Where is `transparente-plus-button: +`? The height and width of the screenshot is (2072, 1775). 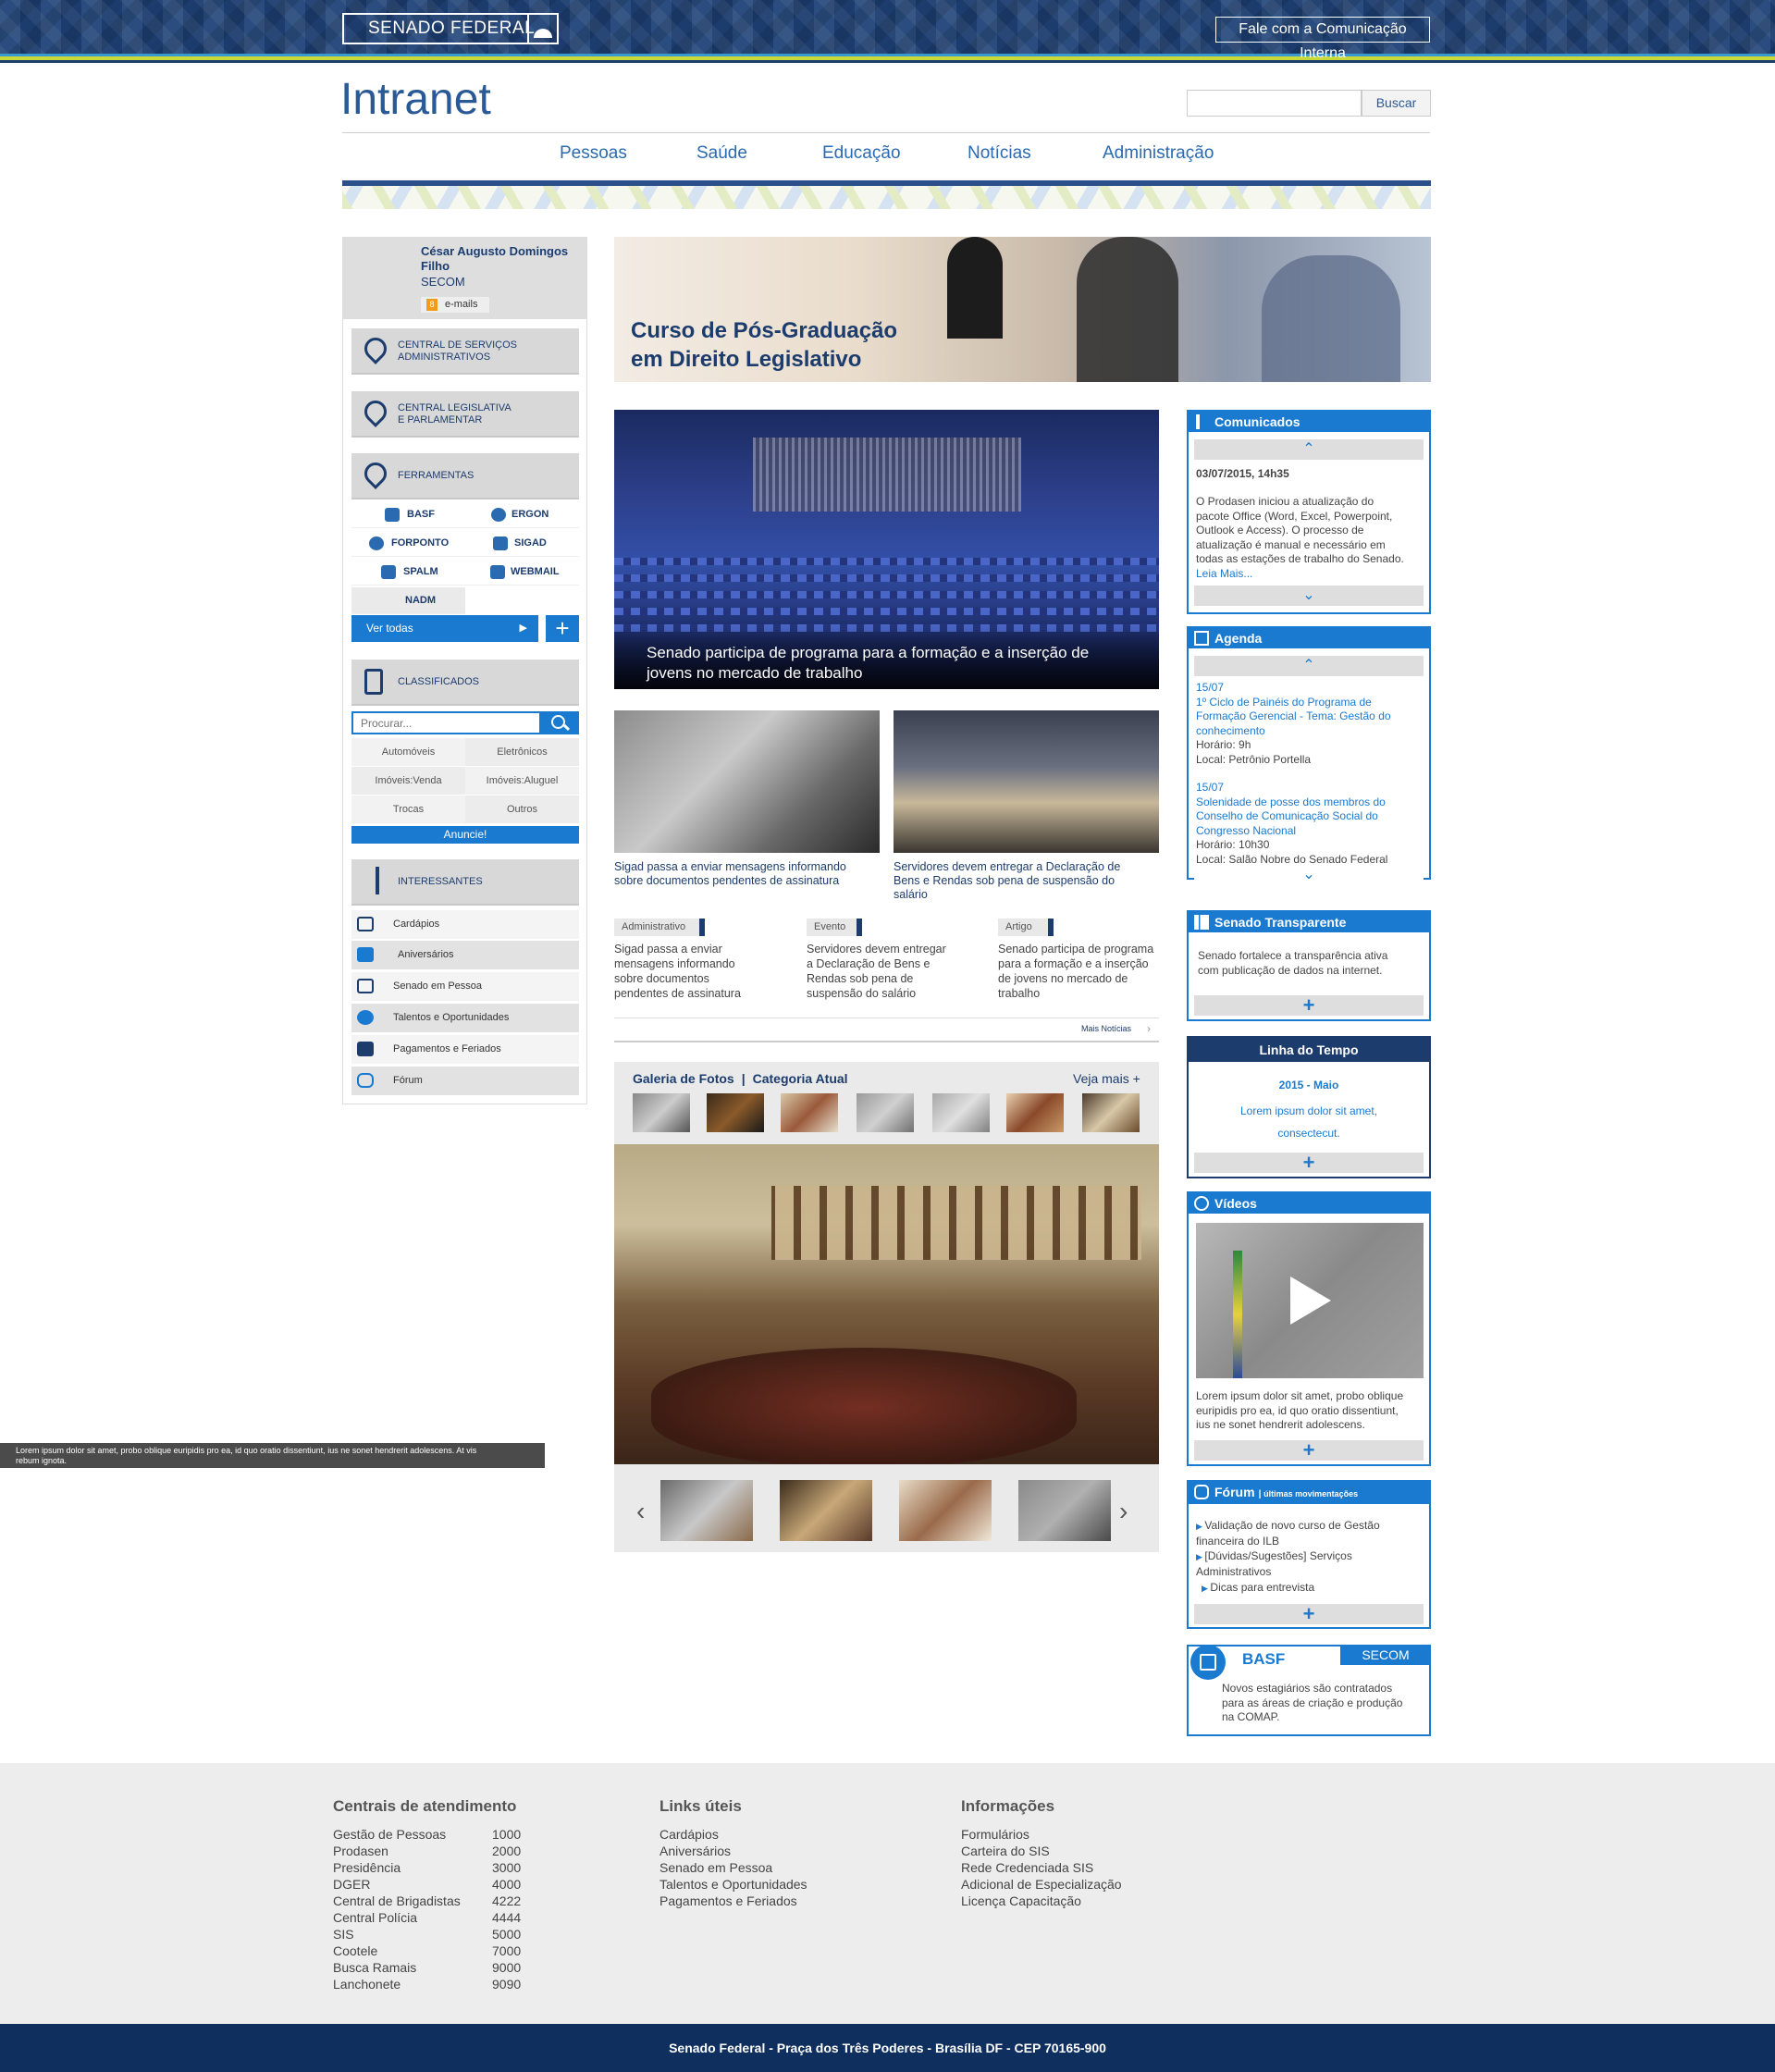 transparente-plus-button: + is located at coordinates (1309, 1006).